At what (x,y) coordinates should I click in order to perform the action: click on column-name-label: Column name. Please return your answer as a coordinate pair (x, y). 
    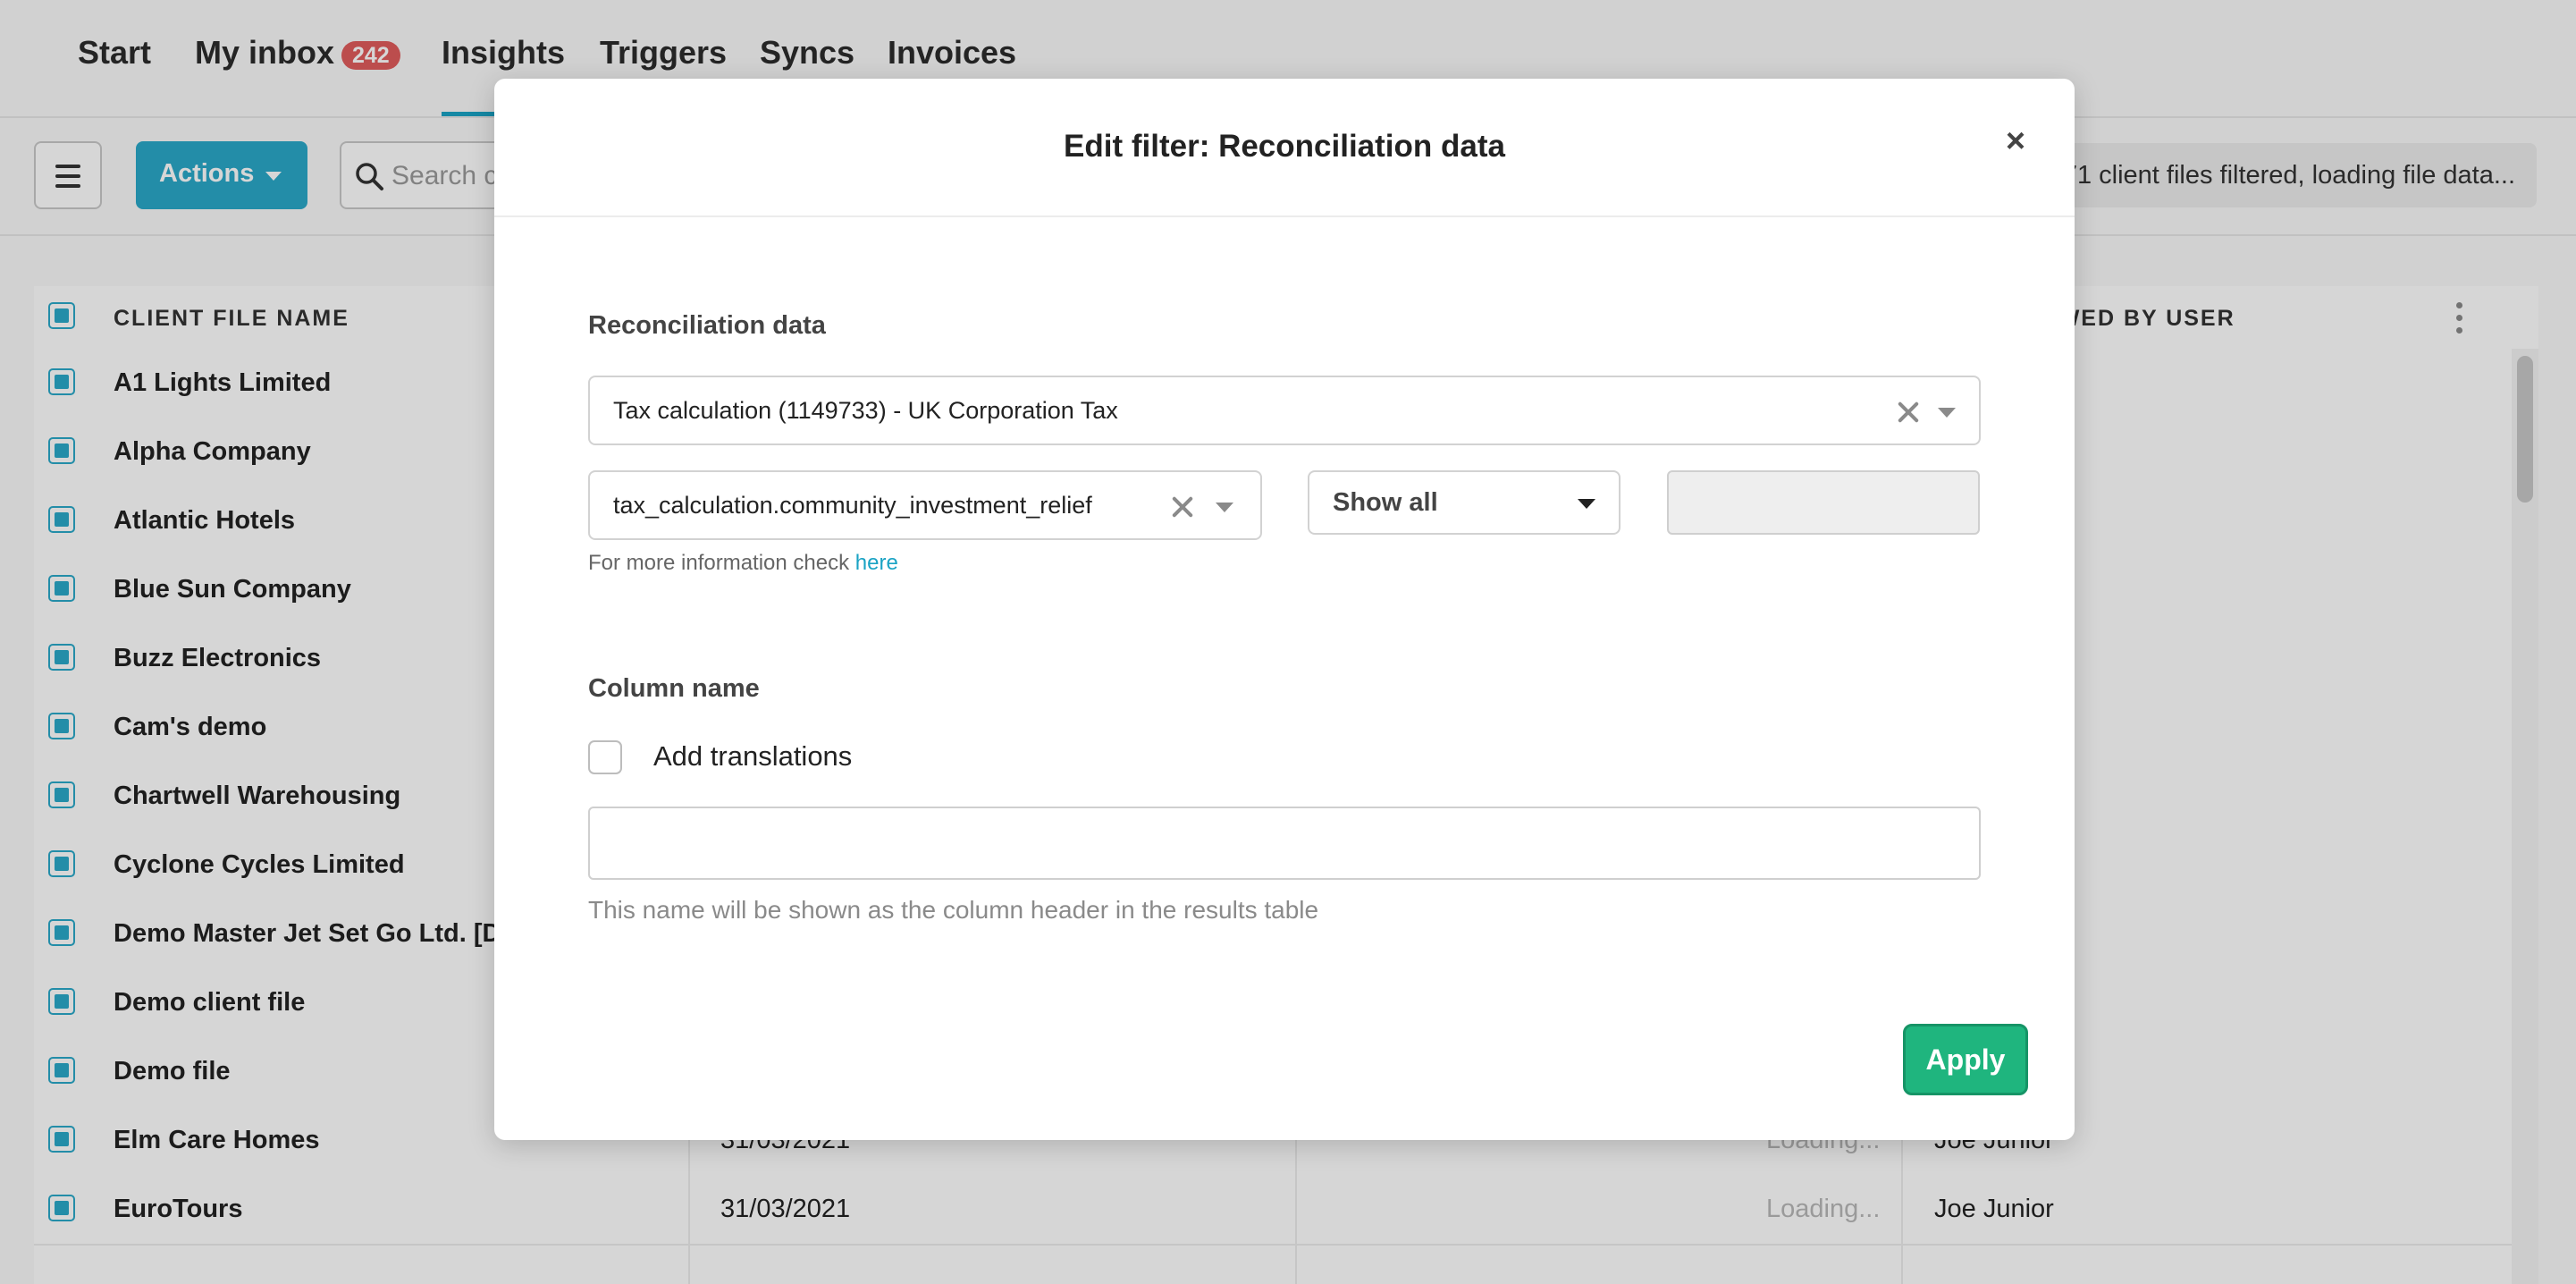
    Looking at the image, I should click on (674, 689).